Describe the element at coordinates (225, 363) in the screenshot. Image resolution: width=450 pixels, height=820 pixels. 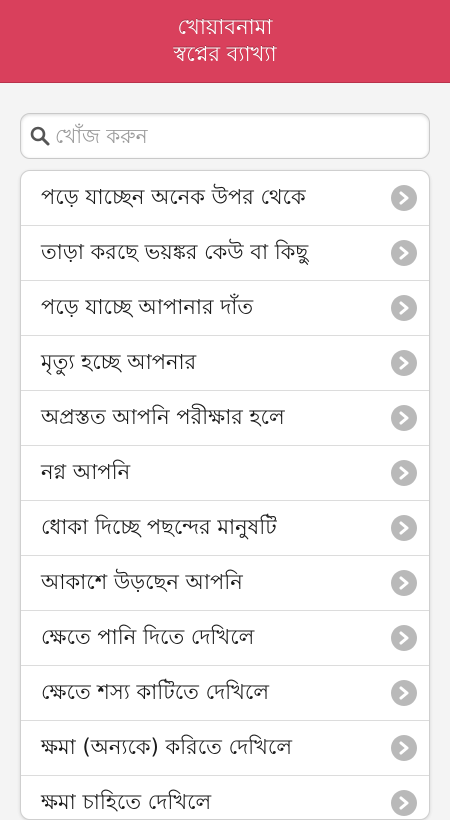
I see `list-item: মৃত্যু হচ্ছে আপনার` at that location.